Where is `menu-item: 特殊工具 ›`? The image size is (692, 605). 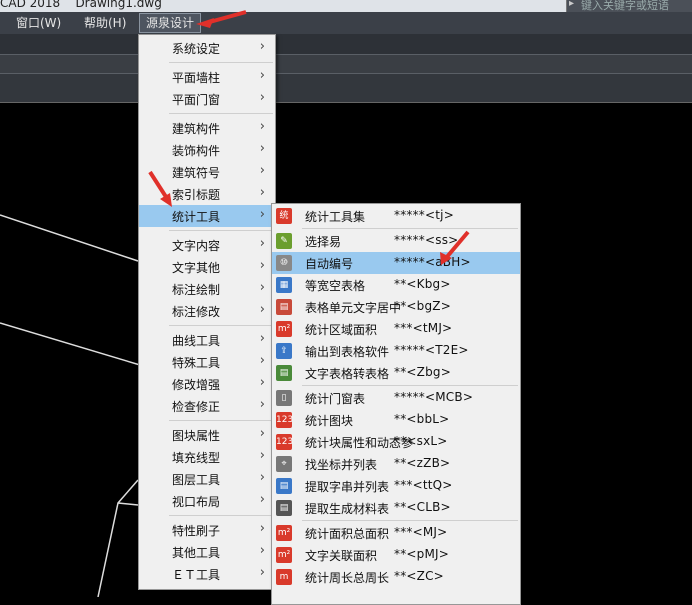 menu-item: 特殊工具 › is located at coordinates (207, 362).